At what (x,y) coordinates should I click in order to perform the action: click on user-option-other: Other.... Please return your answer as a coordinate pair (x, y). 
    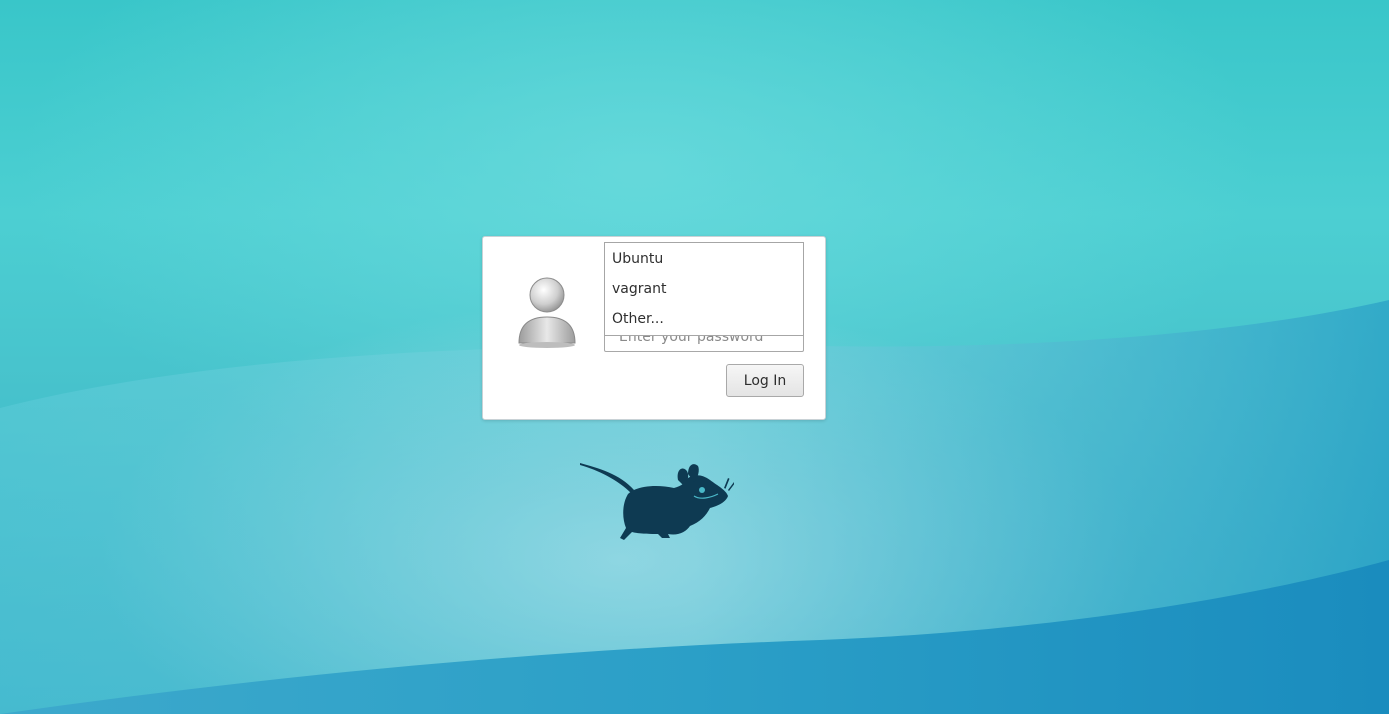
    Looking at the image, I should click on (638, 319).